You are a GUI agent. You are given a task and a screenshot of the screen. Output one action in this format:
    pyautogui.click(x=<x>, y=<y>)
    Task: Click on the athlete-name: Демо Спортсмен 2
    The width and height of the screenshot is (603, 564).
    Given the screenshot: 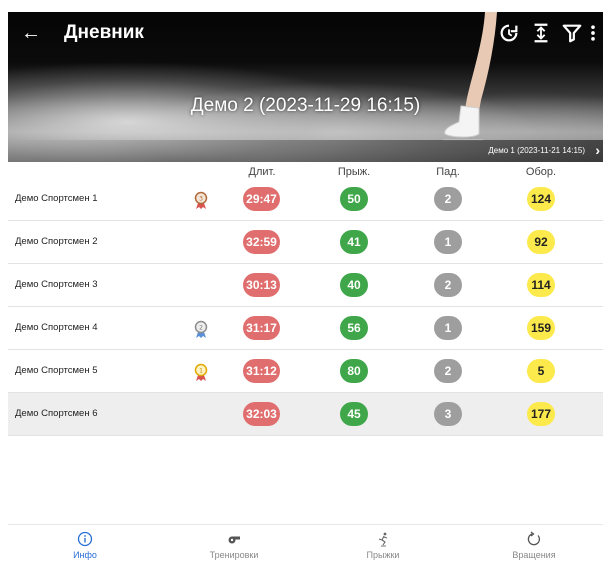 What is the action you would take?
    pyautogui.click(x=56, y=241)
    